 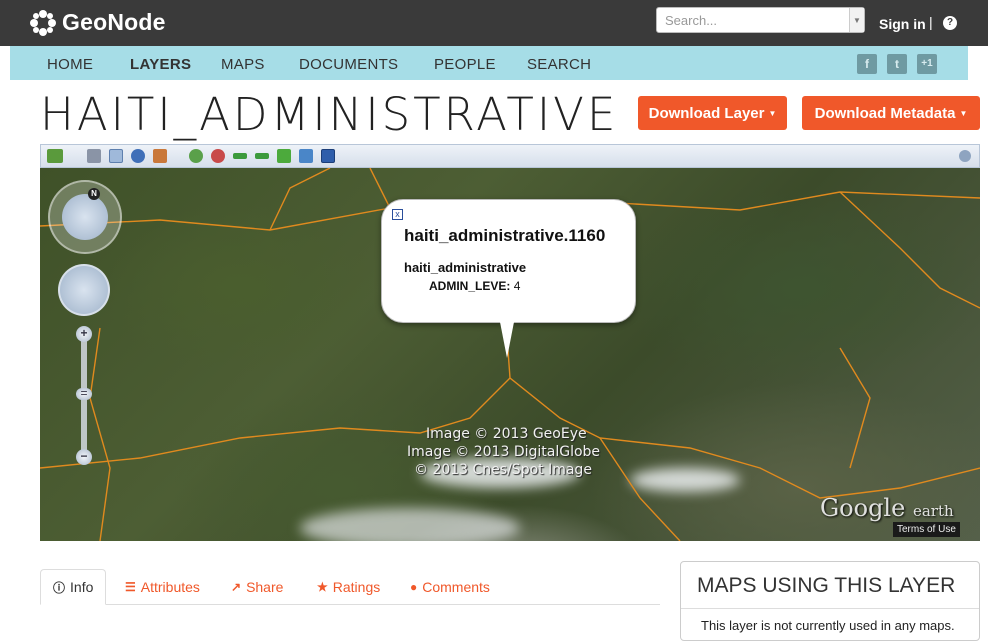 What do you see at coordinates (465, 64) in the screenshot?
I see `nav-people: PEOPLE` at bounding box center [465, 64].